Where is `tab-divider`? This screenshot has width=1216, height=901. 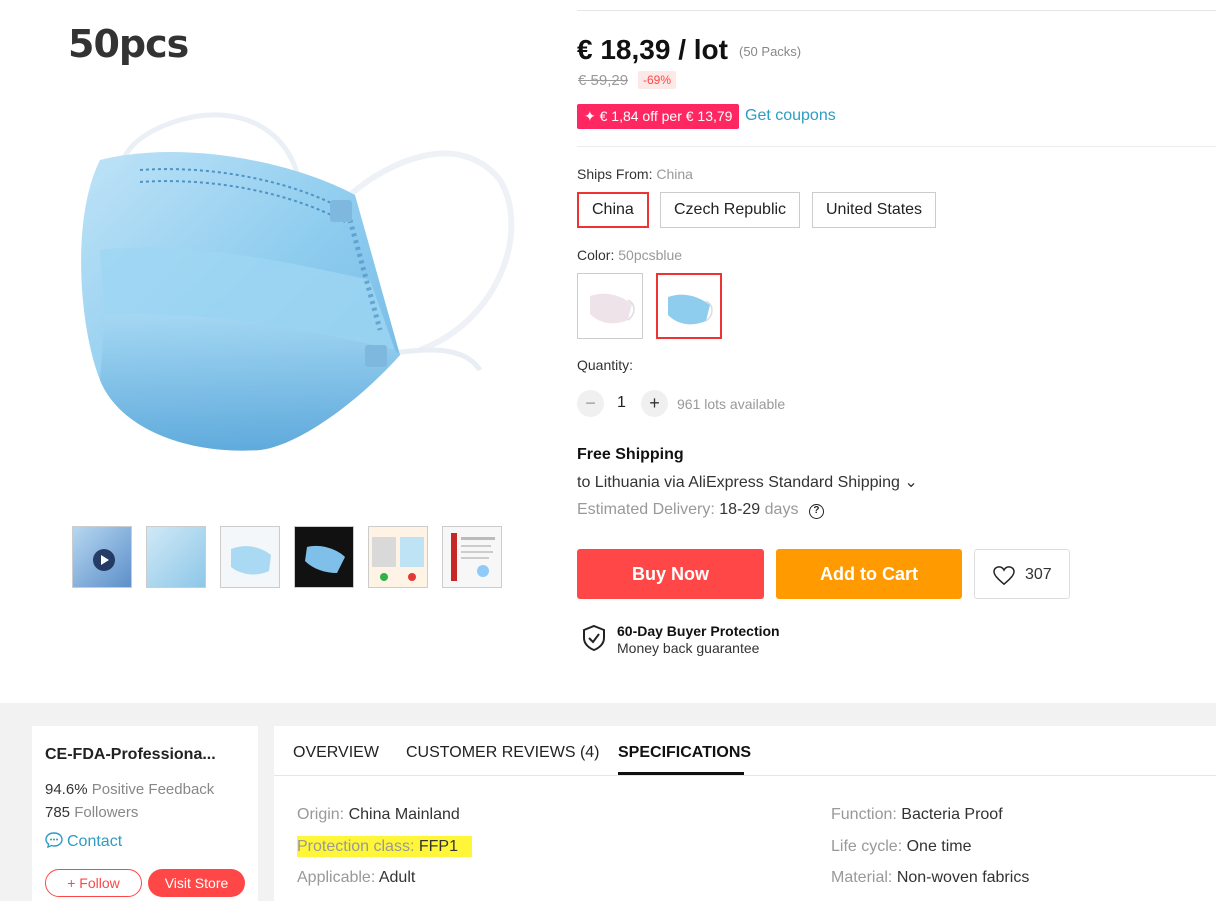 tab-divider is located at coordinates (745, 775).